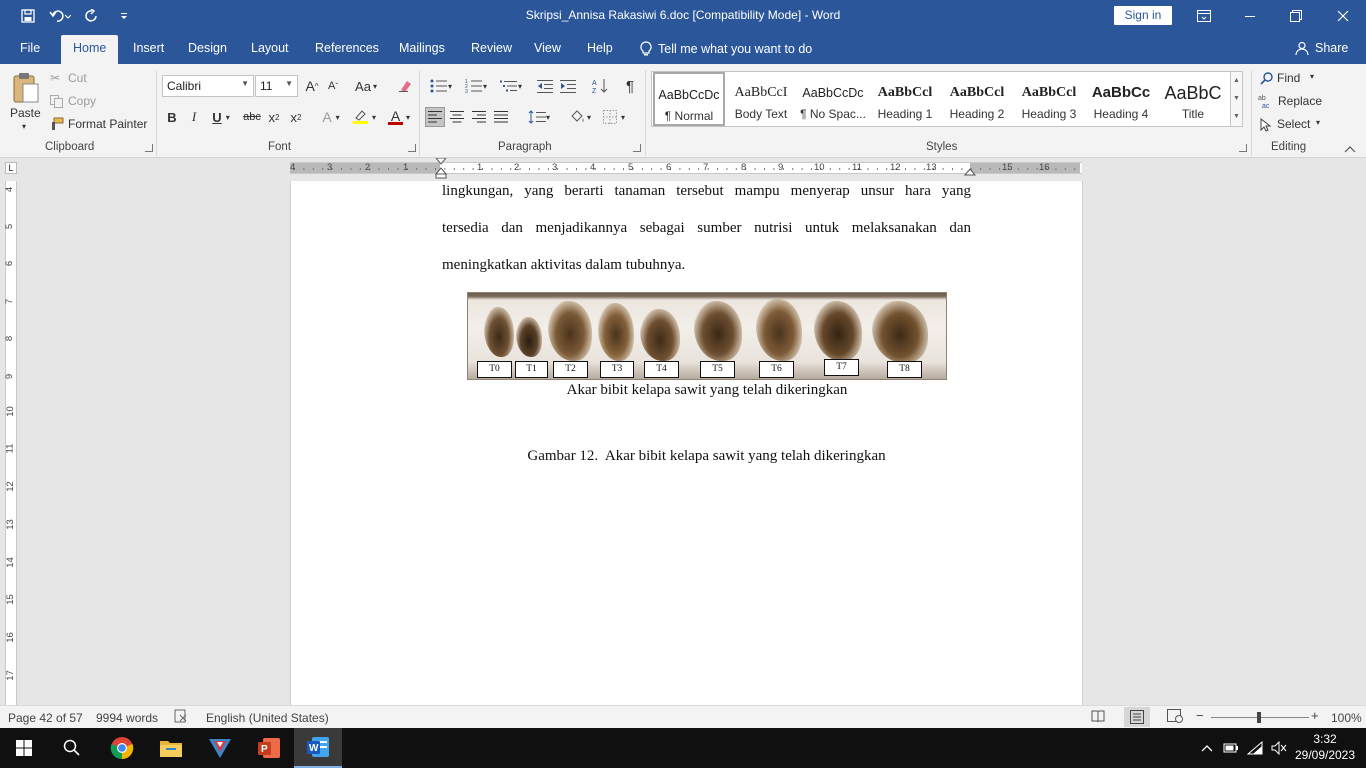  Describe the element at coordinates (689, 99) in the screenshot. I see `style-normal: AaBbCcDc ¶ Normal` at that location.